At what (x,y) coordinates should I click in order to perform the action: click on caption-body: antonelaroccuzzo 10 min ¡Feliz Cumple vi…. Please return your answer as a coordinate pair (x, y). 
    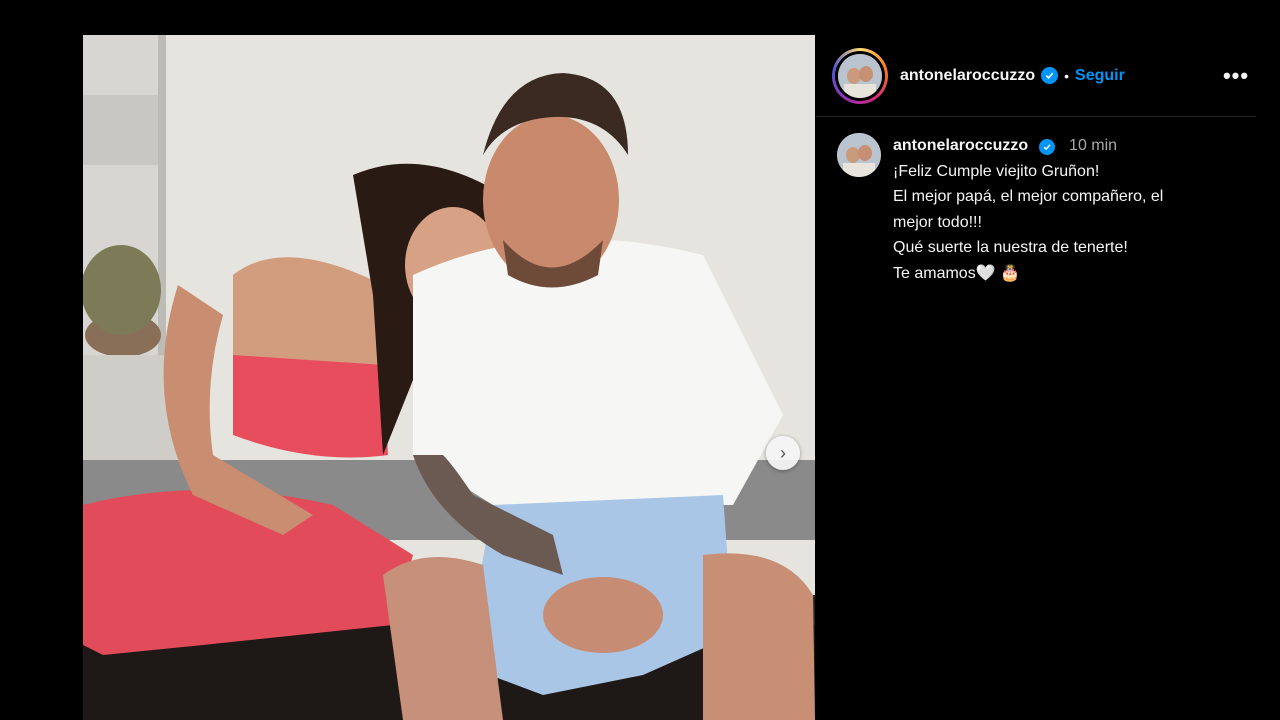
    Looking at the image, I should click on (1028, 209).